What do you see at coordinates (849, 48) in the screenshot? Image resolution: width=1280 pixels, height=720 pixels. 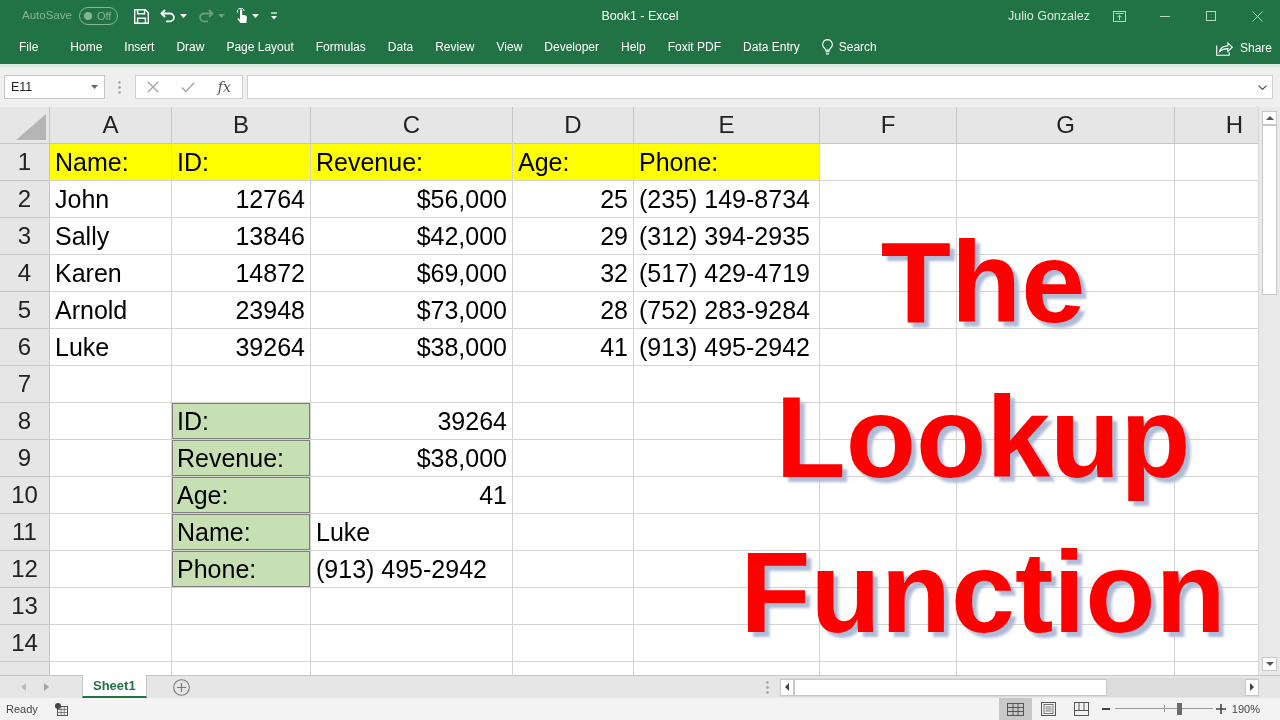 I see `search-button: Search` at bounding box center [849, 48].